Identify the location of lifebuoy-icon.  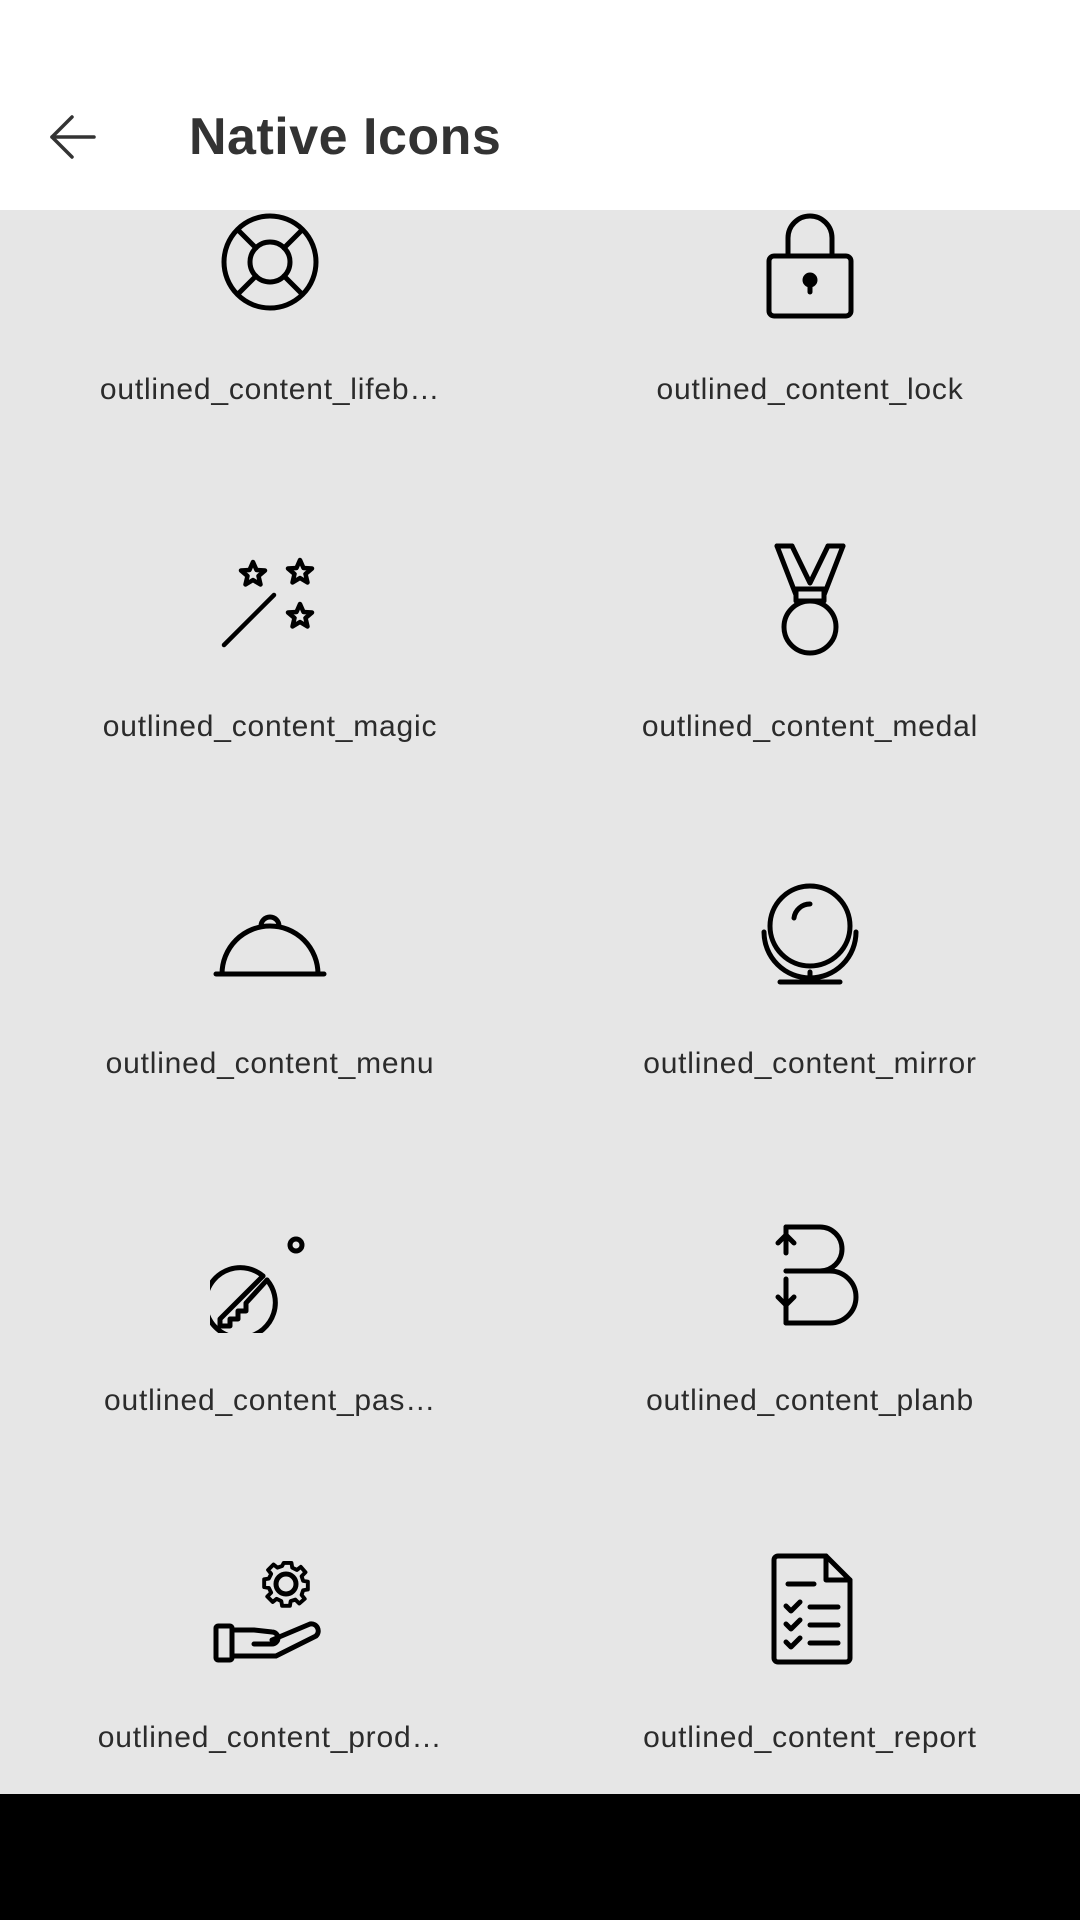
(270, 266).